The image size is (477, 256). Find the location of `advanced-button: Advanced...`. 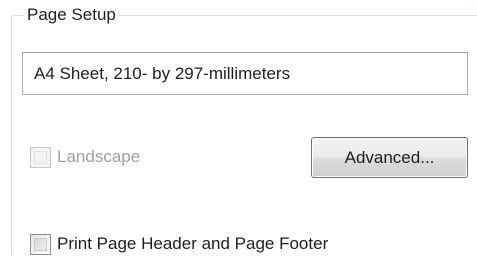

advanced-button: Advanced... is located at coordinates (389, 157).